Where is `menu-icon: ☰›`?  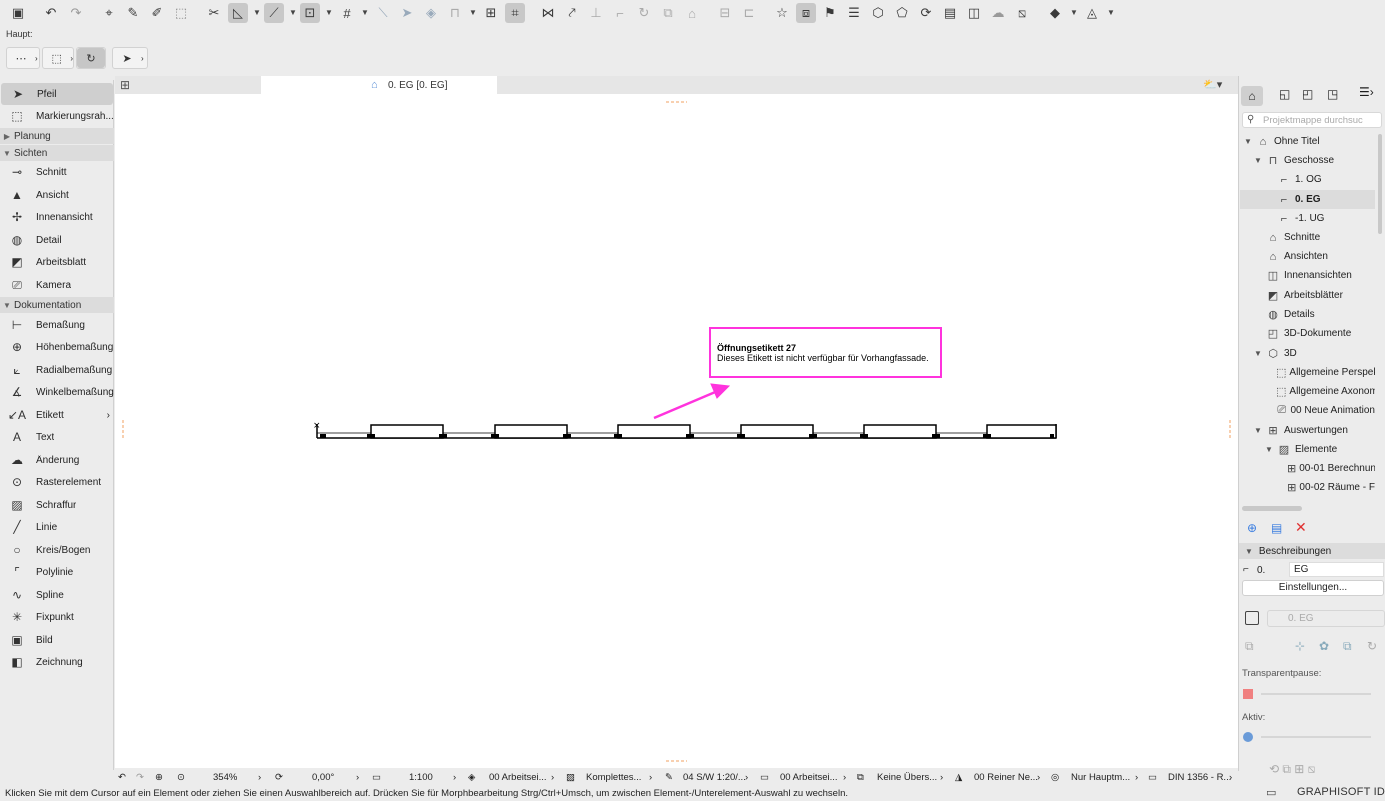
menu-icon: ☰› is located at coordinates (1366, 92).